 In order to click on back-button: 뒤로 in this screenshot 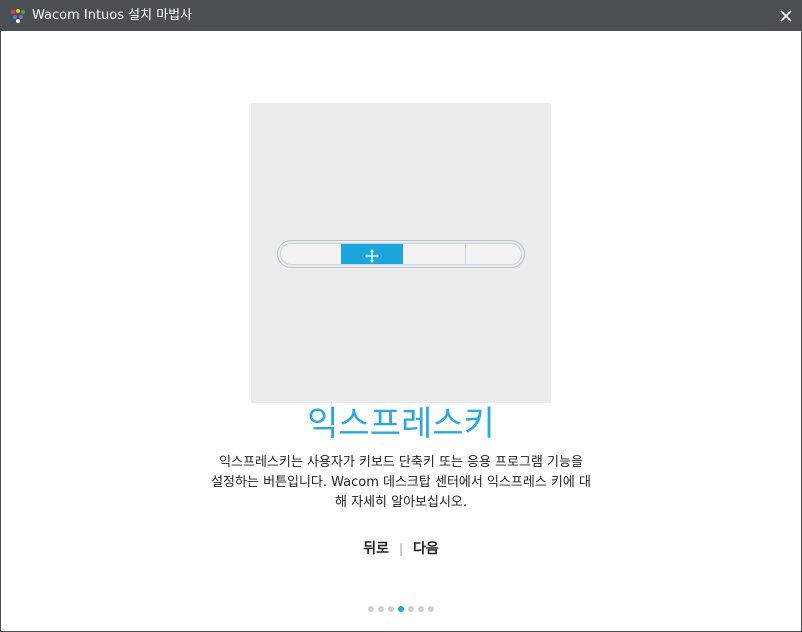, I will do `click(376, 549)`.